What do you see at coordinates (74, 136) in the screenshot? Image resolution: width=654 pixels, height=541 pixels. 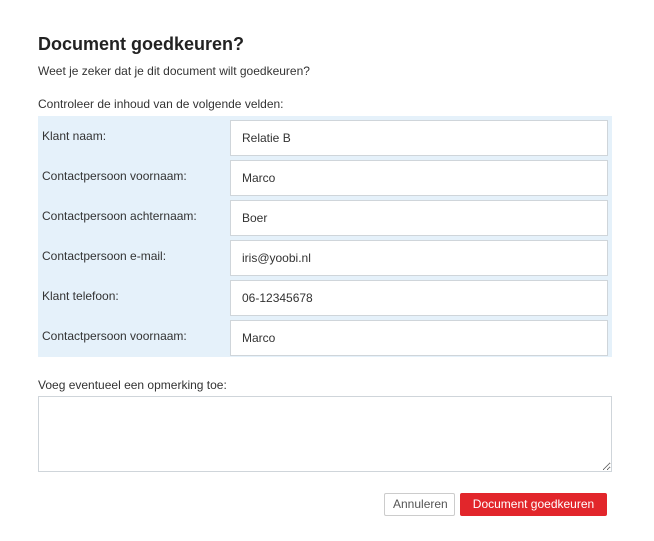 I see `field-label: Klant naam:` at bounding box center [74, 136].